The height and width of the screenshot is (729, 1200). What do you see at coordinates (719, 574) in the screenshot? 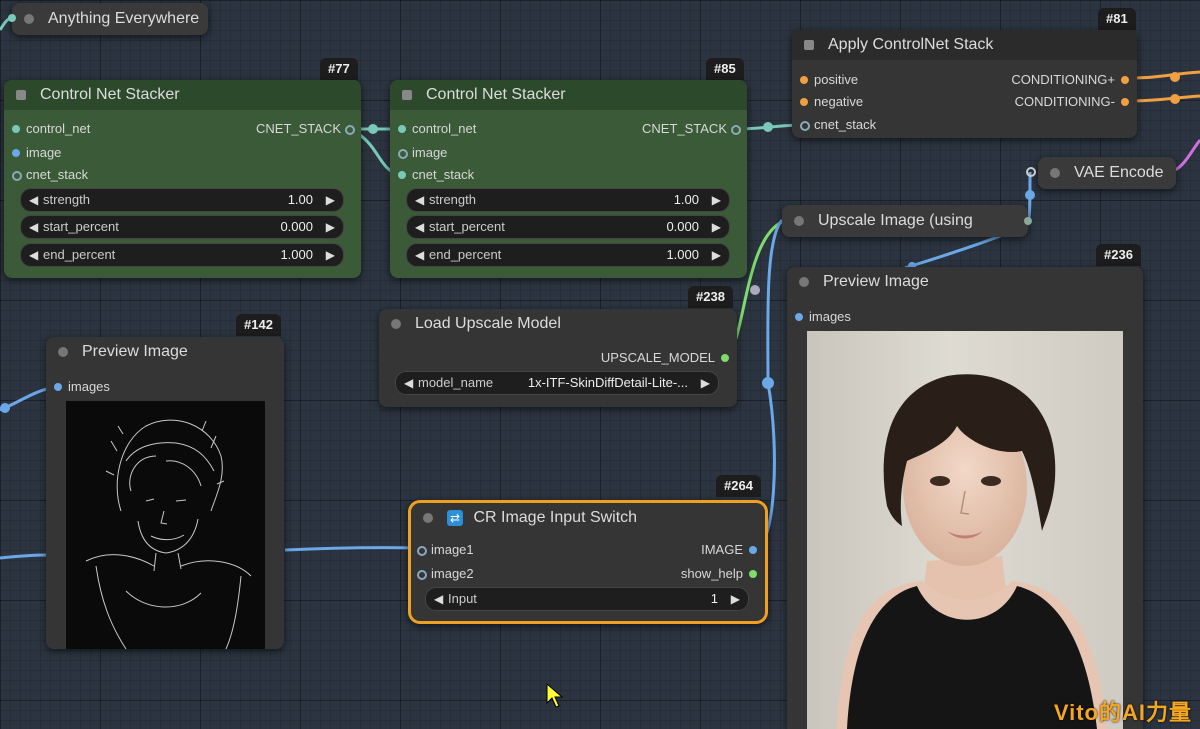
I see `output-show-help: show_help` at bounding box center [719, 574].